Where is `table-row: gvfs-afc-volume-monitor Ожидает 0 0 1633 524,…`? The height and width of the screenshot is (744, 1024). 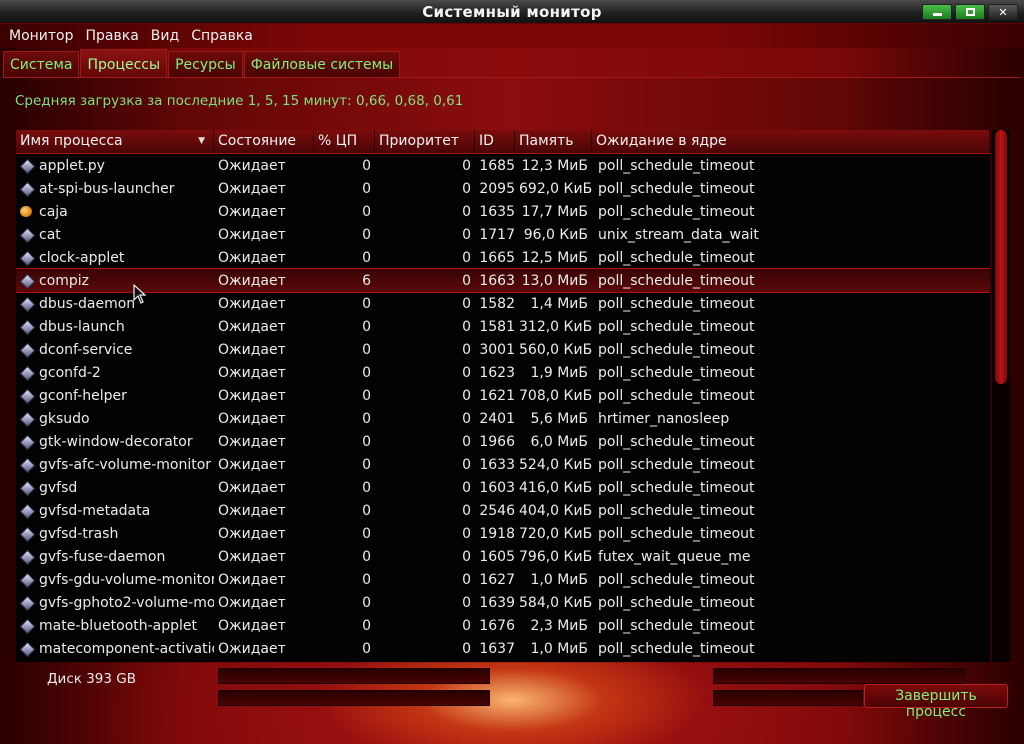
table-row: gvfs-afc-volume-monitor Ожидает 0 0 1633 524,… is located at coordinates (503, 464).